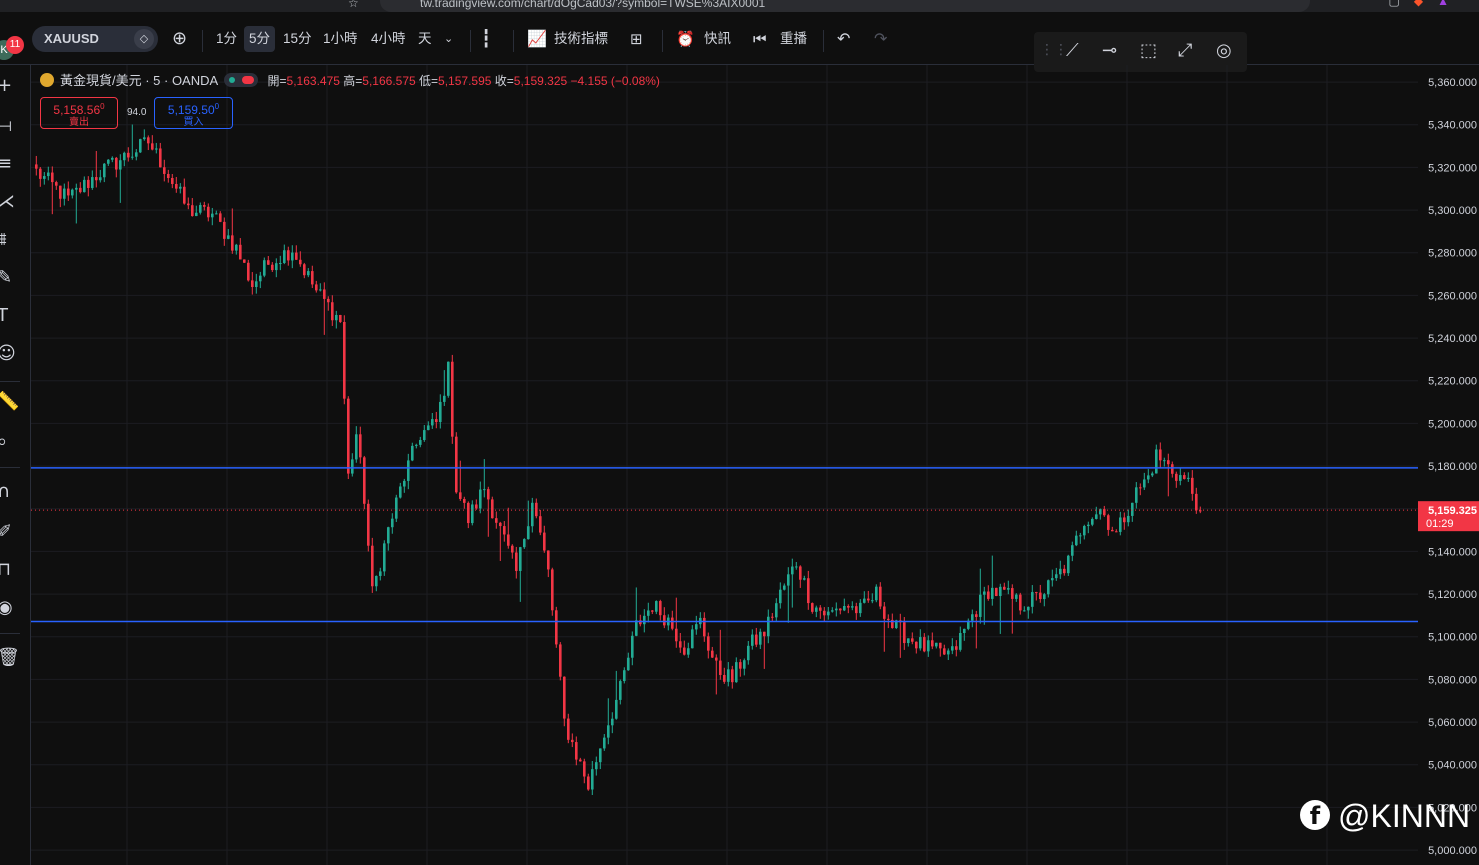  I want to click on timeframe-1m: 1分, so click(226, 39).